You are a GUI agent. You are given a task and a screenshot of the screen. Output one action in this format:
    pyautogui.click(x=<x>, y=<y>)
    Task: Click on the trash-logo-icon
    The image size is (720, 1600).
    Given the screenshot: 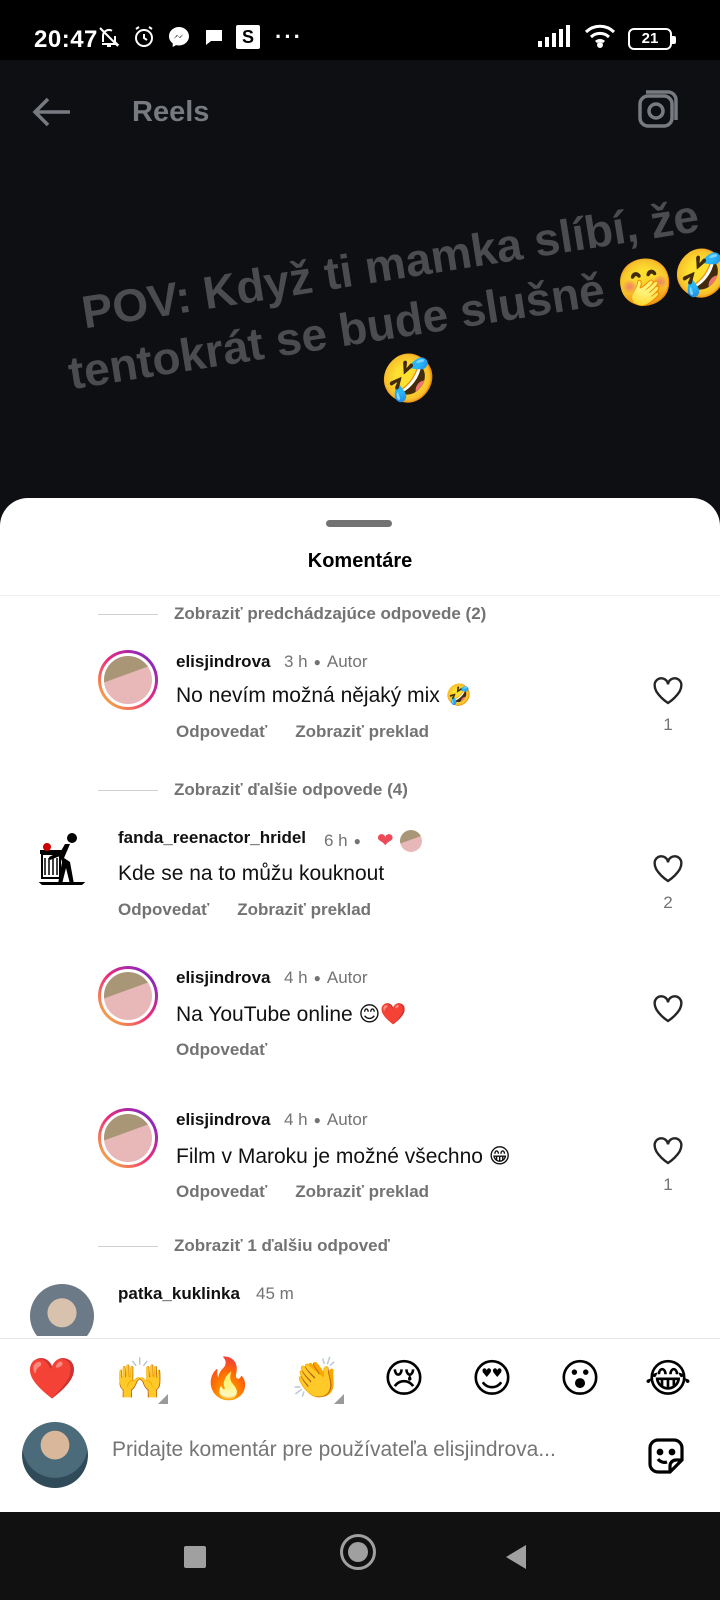 What is the action you would take?
    pyautogui.click(x=62, y=859)
    